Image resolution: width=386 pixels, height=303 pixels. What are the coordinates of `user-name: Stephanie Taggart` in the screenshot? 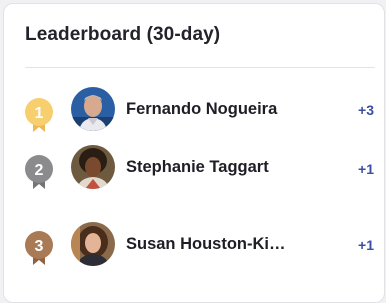 It's located at (210, 167).